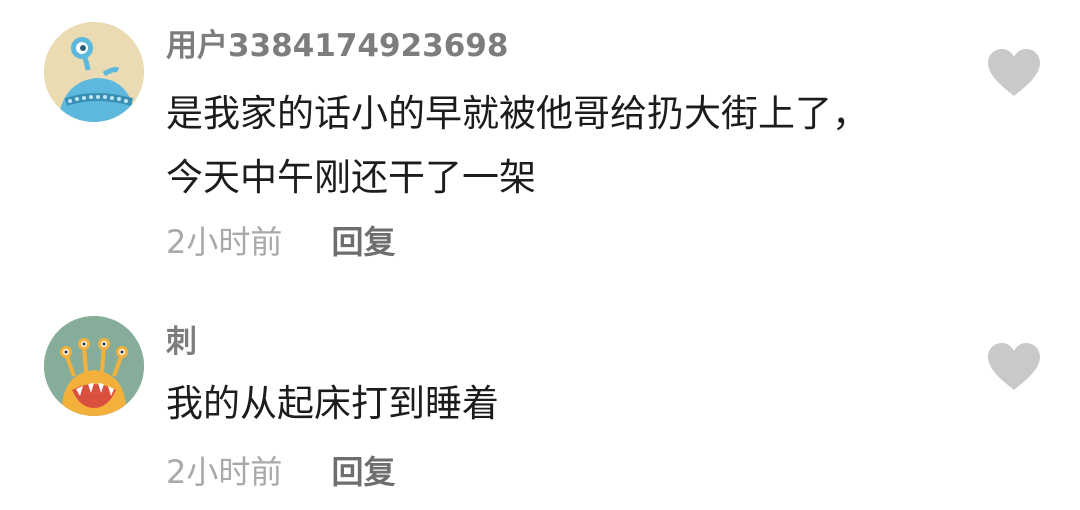 This screenshot has width=1080, height=510. I want to click on comment-text: 我的从起床打到睡着, so click(566, 404).